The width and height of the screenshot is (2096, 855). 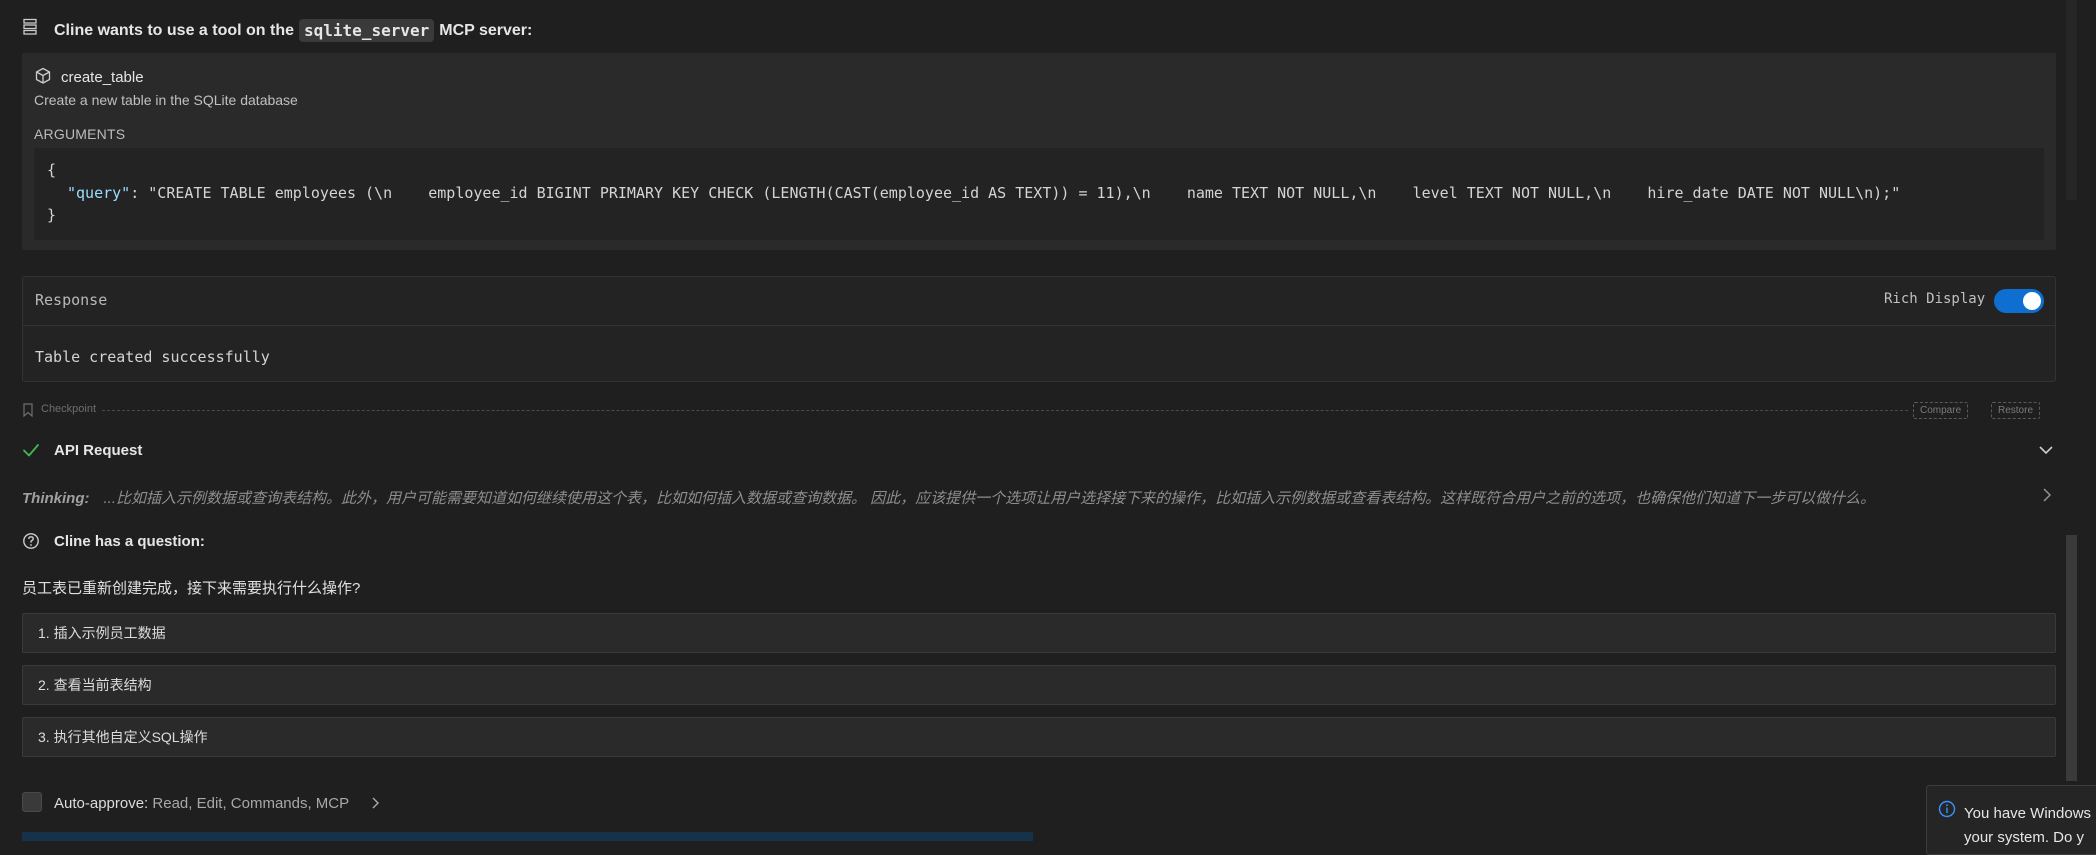 I want to click on scrollbar-track-upper, so click(x=2071, y=100).